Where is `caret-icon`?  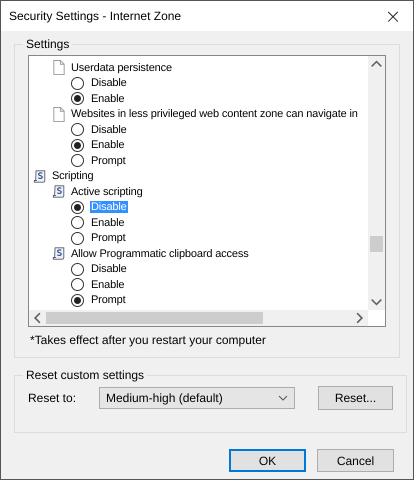
caret-icon is located at coordinates (283, 398).